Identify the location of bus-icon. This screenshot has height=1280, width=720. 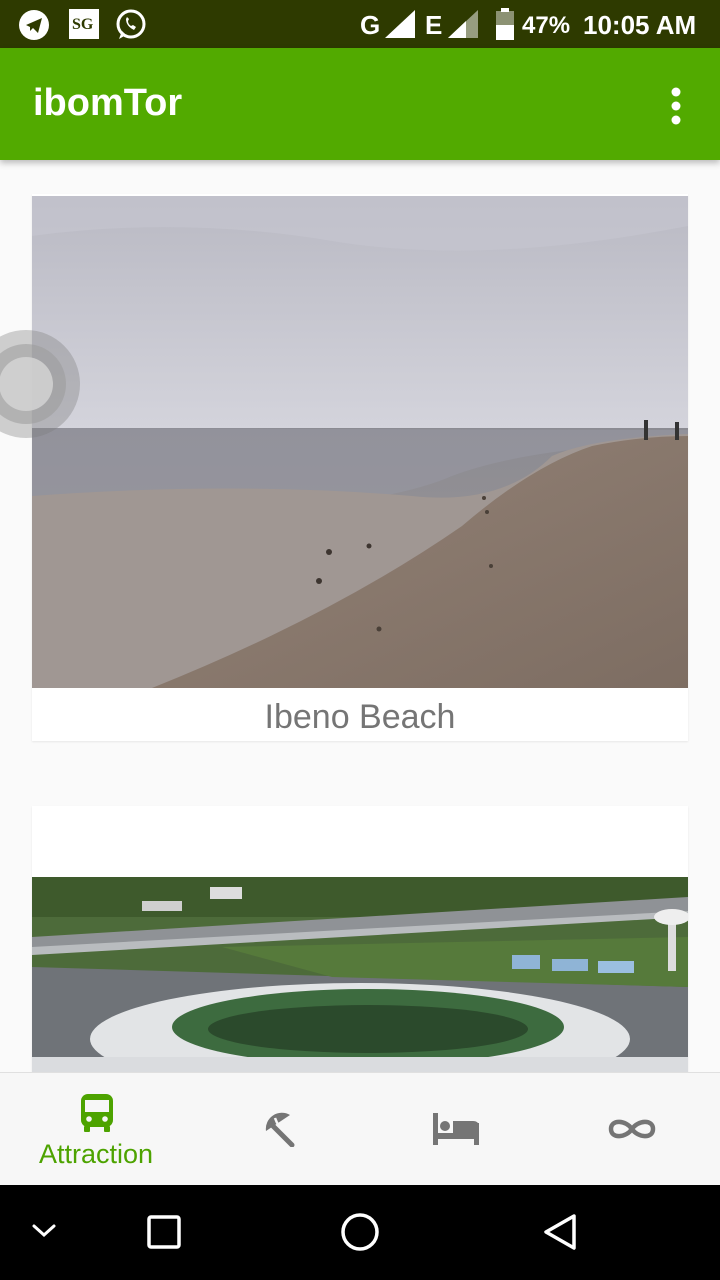
(97, 1113).